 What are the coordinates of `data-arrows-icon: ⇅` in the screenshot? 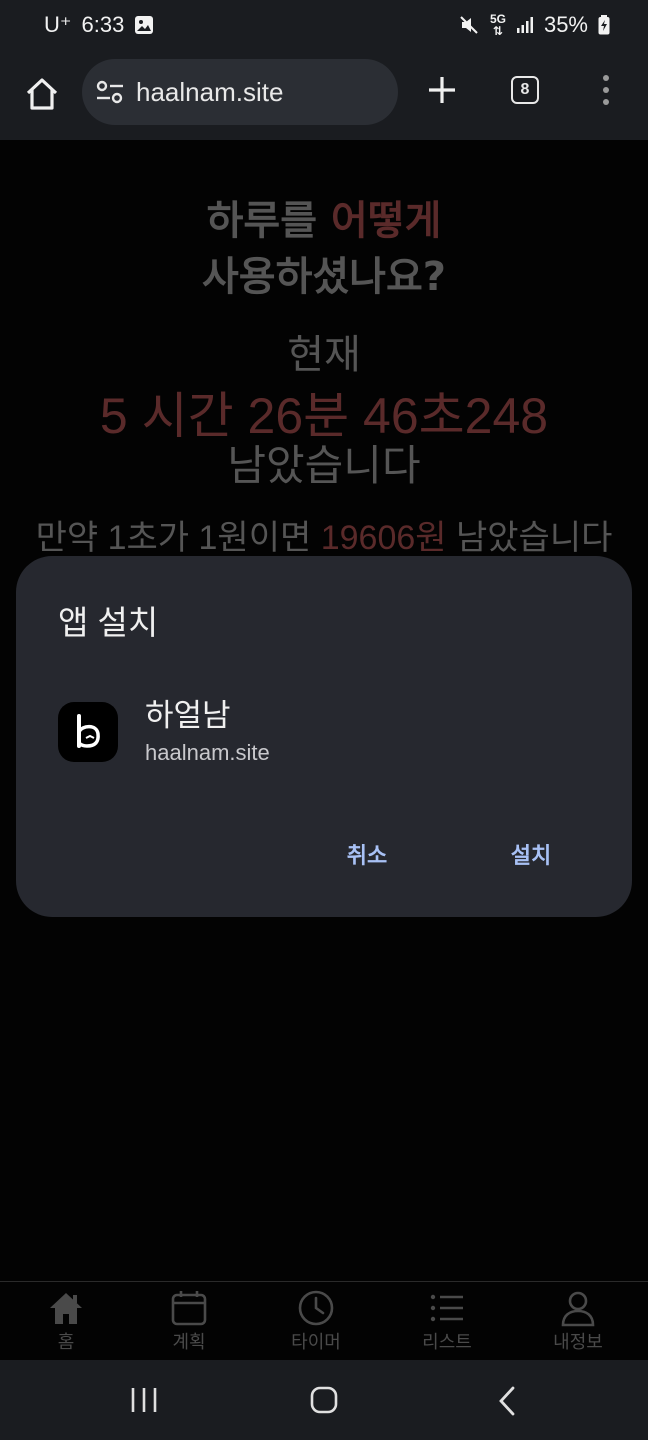 It's located at (497, 31).